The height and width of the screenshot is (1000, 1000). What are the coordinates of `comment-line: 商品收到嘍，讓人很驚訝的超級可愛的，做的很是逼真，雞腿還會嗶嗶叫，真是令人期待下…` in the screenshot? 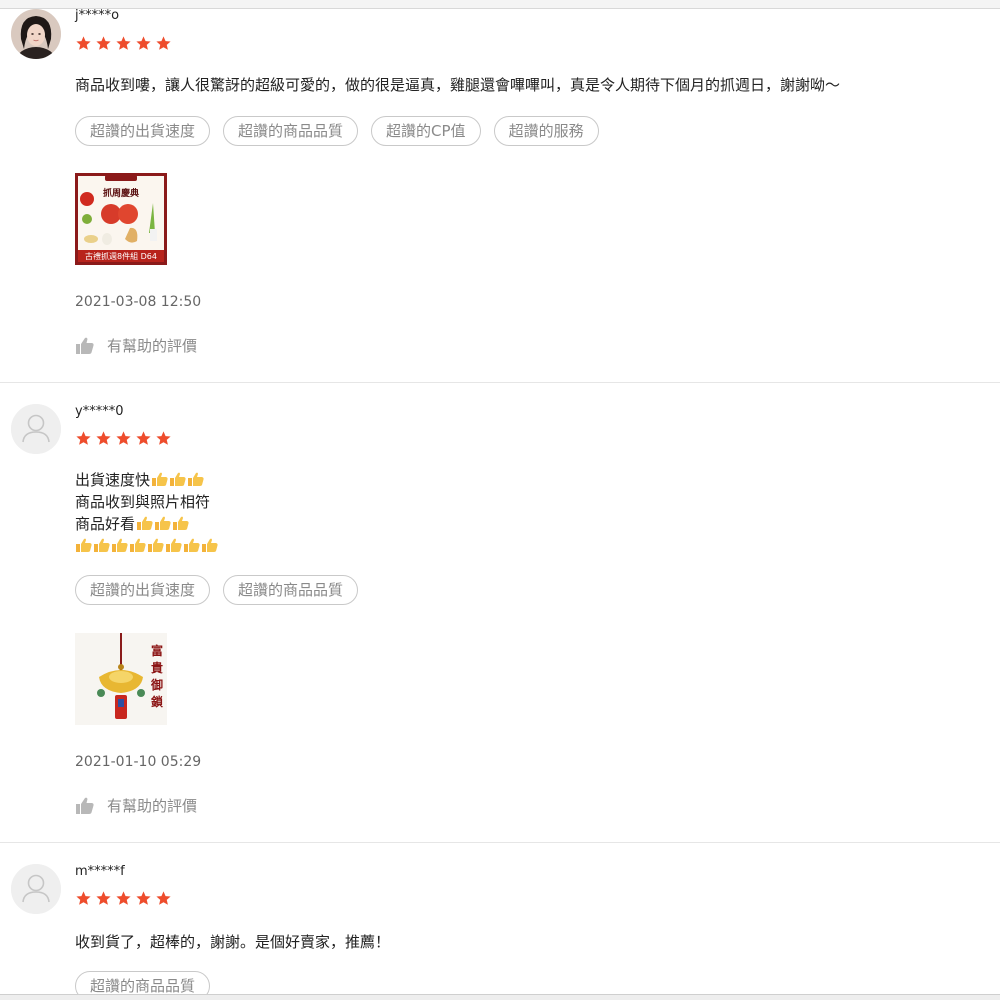 It's located at (458, 85).